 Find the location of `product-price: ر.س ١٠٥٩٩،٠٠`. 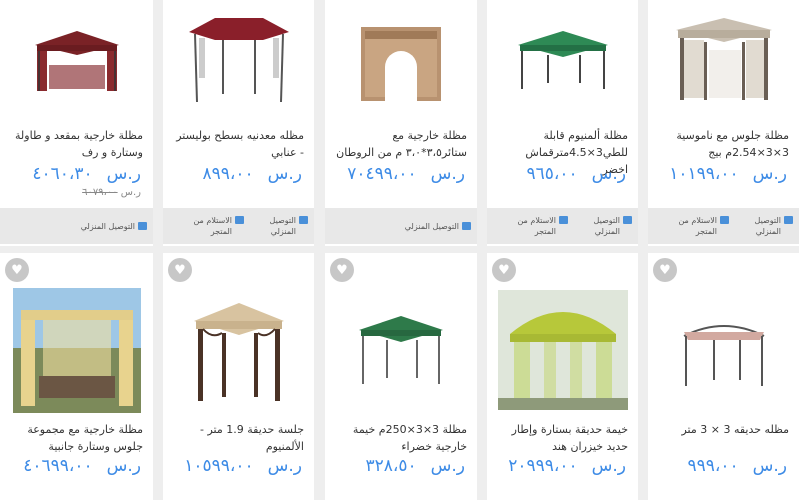

product-price: ر.س ١٠٥٩٩،٠٠ is located at coordinates (236, 466).